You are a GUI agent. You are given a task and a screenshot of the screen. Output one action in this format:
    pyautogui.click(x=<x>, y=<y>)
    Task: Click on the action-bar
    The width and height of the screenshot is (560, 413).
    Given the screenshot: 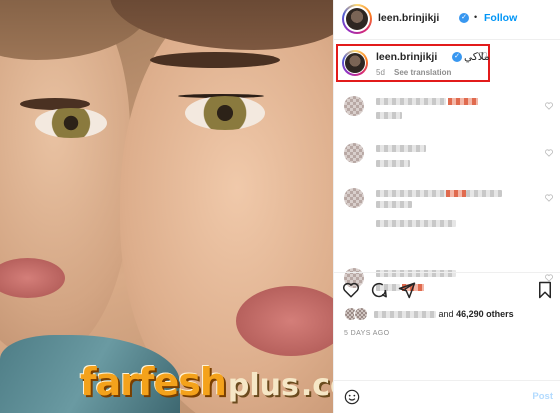 What is the action you would take?
    pyautogui.click(x=447, y=287)
    